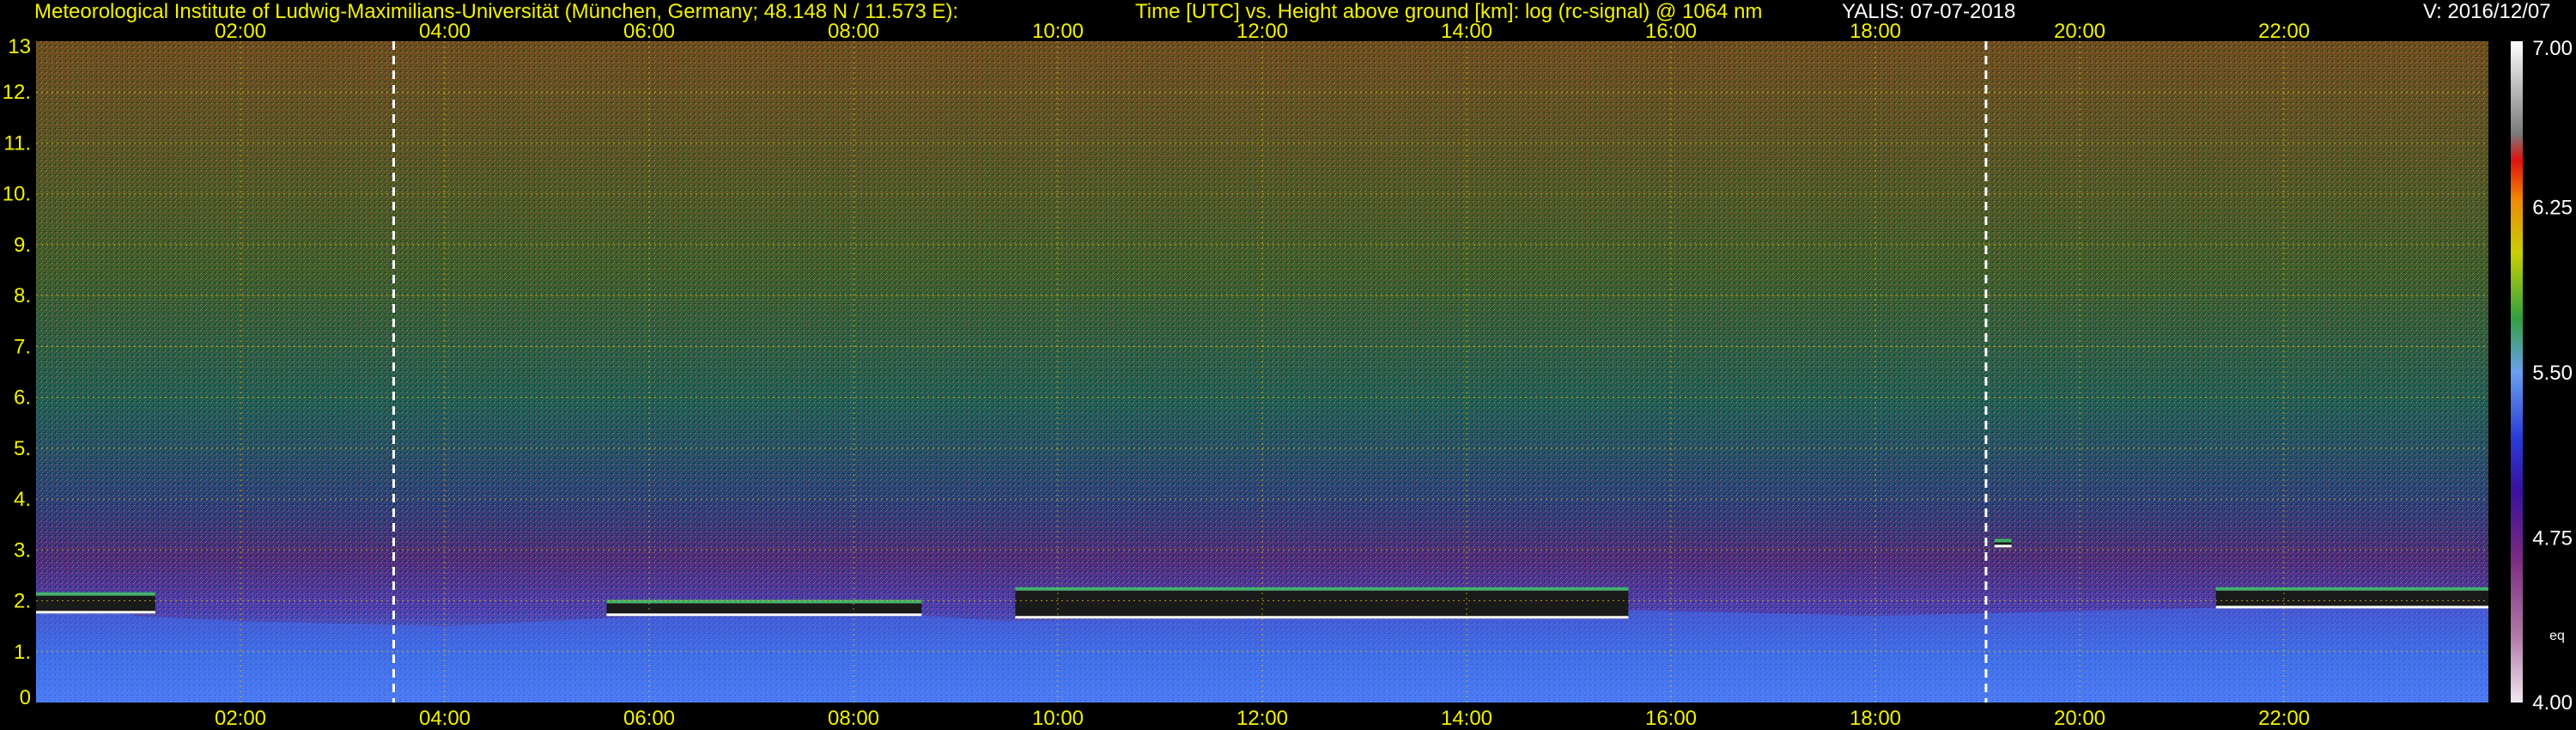 The height and width of the screenshot is (730, 2576). What do you see at coordinates (1466, 718) in the screenshot?
I see `x-tick-label-bottom: 14:00` at bounding box center [1466, 718].